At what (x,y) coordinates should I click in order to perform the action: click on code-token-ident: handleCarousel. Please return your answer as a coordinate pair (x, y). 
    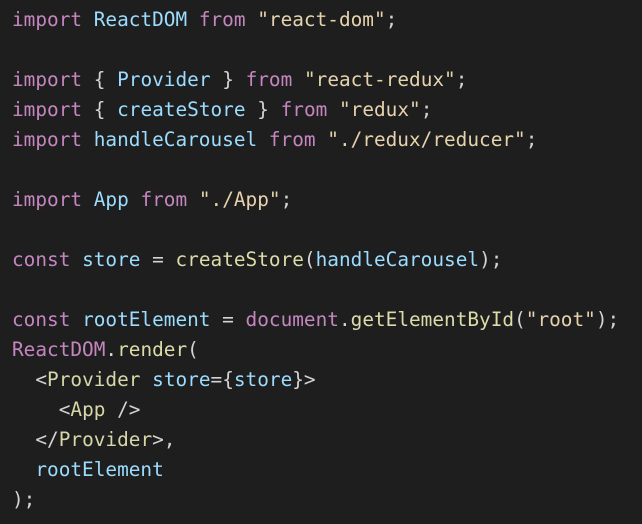
    Looking at the image, I should click on (397, 259).